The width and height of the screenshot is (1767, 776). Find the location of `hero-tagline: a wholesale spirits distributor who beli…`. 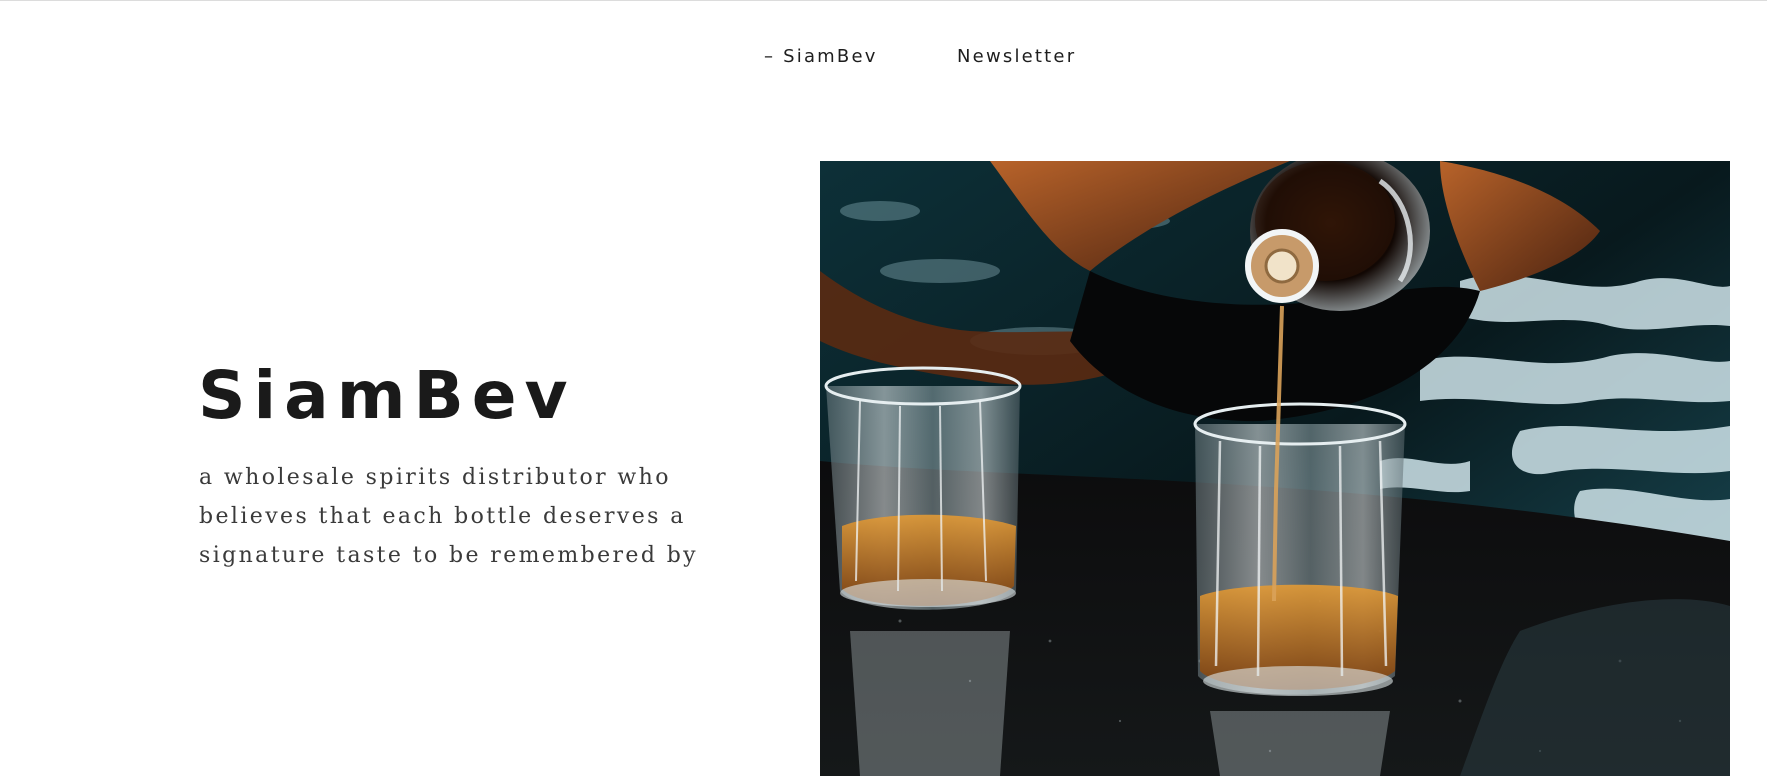

hero-tagline: a wholesale spirits distributor who beli… is located at coordinates (449, 516).